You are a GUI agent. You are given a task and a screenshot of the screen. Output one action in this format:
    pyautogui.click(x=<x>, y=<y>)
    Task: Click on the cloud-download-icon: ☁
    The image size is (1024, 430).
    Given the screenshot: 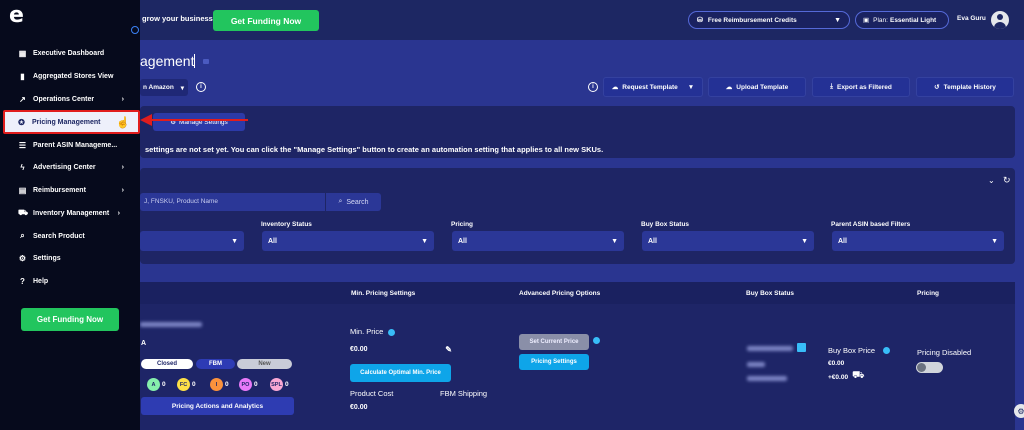 What is the action you would take?
    pyautogui.click(x=615, y=87)
    